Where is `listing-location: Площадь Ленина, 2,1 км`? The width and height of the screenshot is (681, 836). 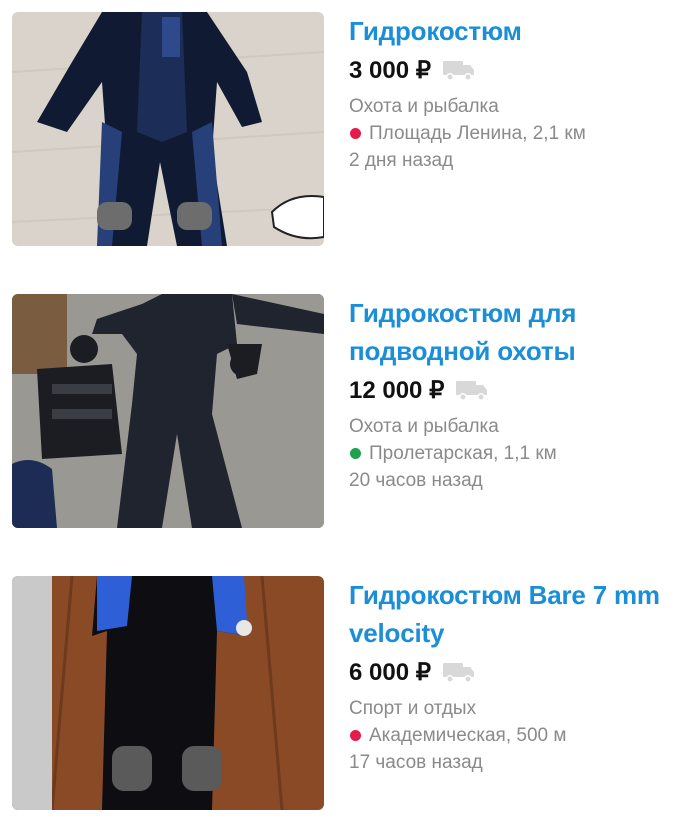
listing-location: Площадь Ленина, 2,1 км is located at coordinates (514, 133).